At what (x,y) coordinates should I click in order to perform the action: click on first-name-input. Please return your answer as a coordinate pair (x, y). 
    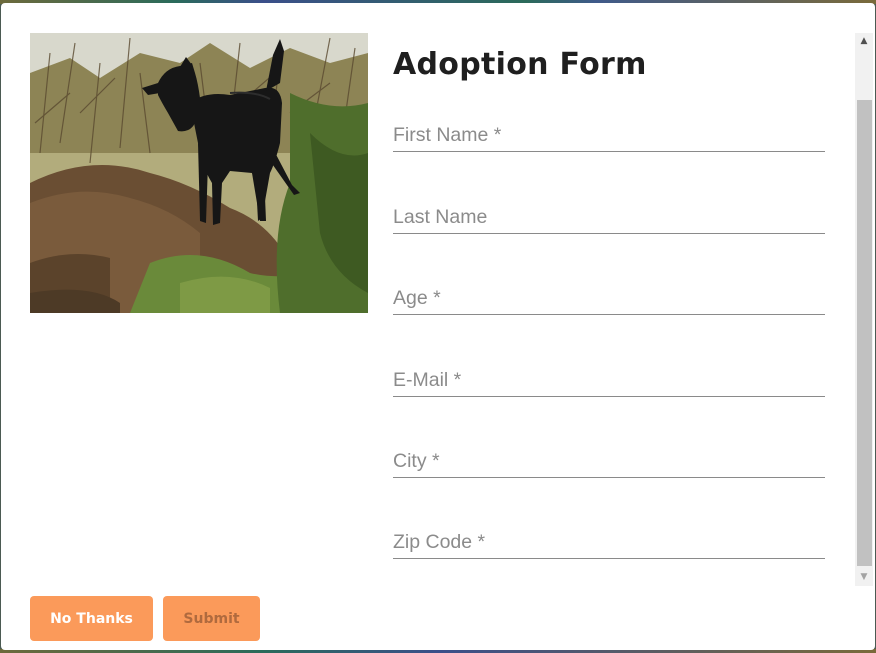
    Looking at the image, I should click on (609, 135).